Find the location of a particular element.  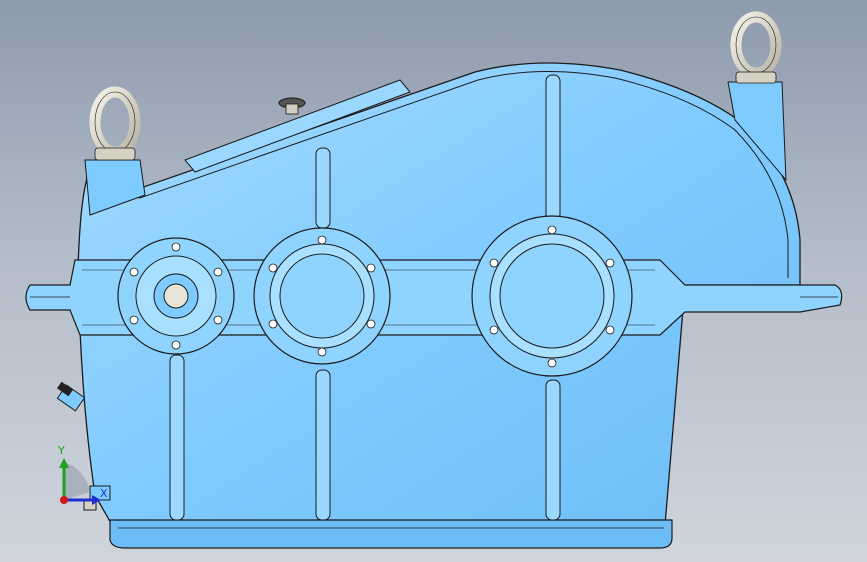

triad-y-label: Y is located at coordinates (61, 450).